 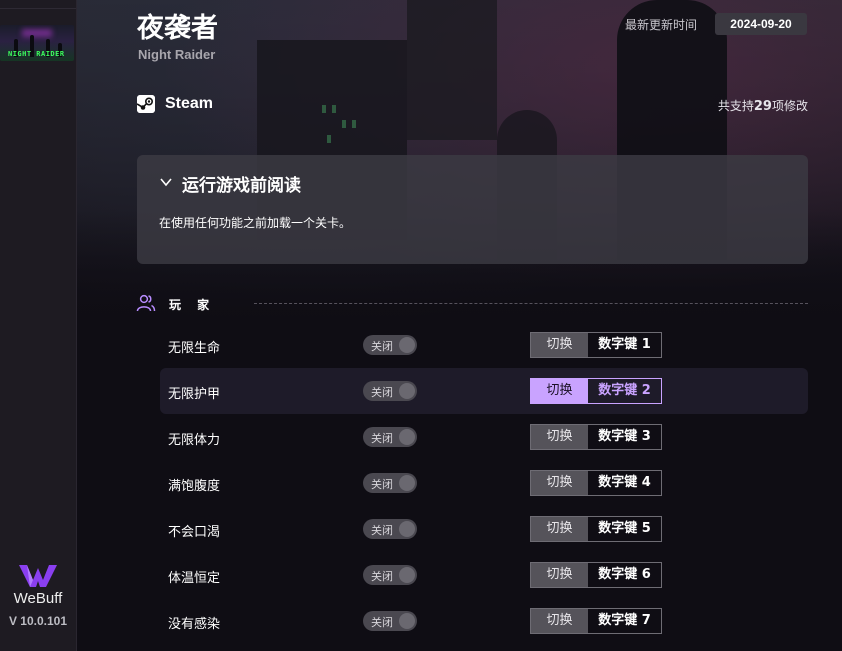 What do you see at coordinates (241, 183) in the screenshot?
I see `notice-title: 运行游戏前阅读` at bounding box center [241, 183].